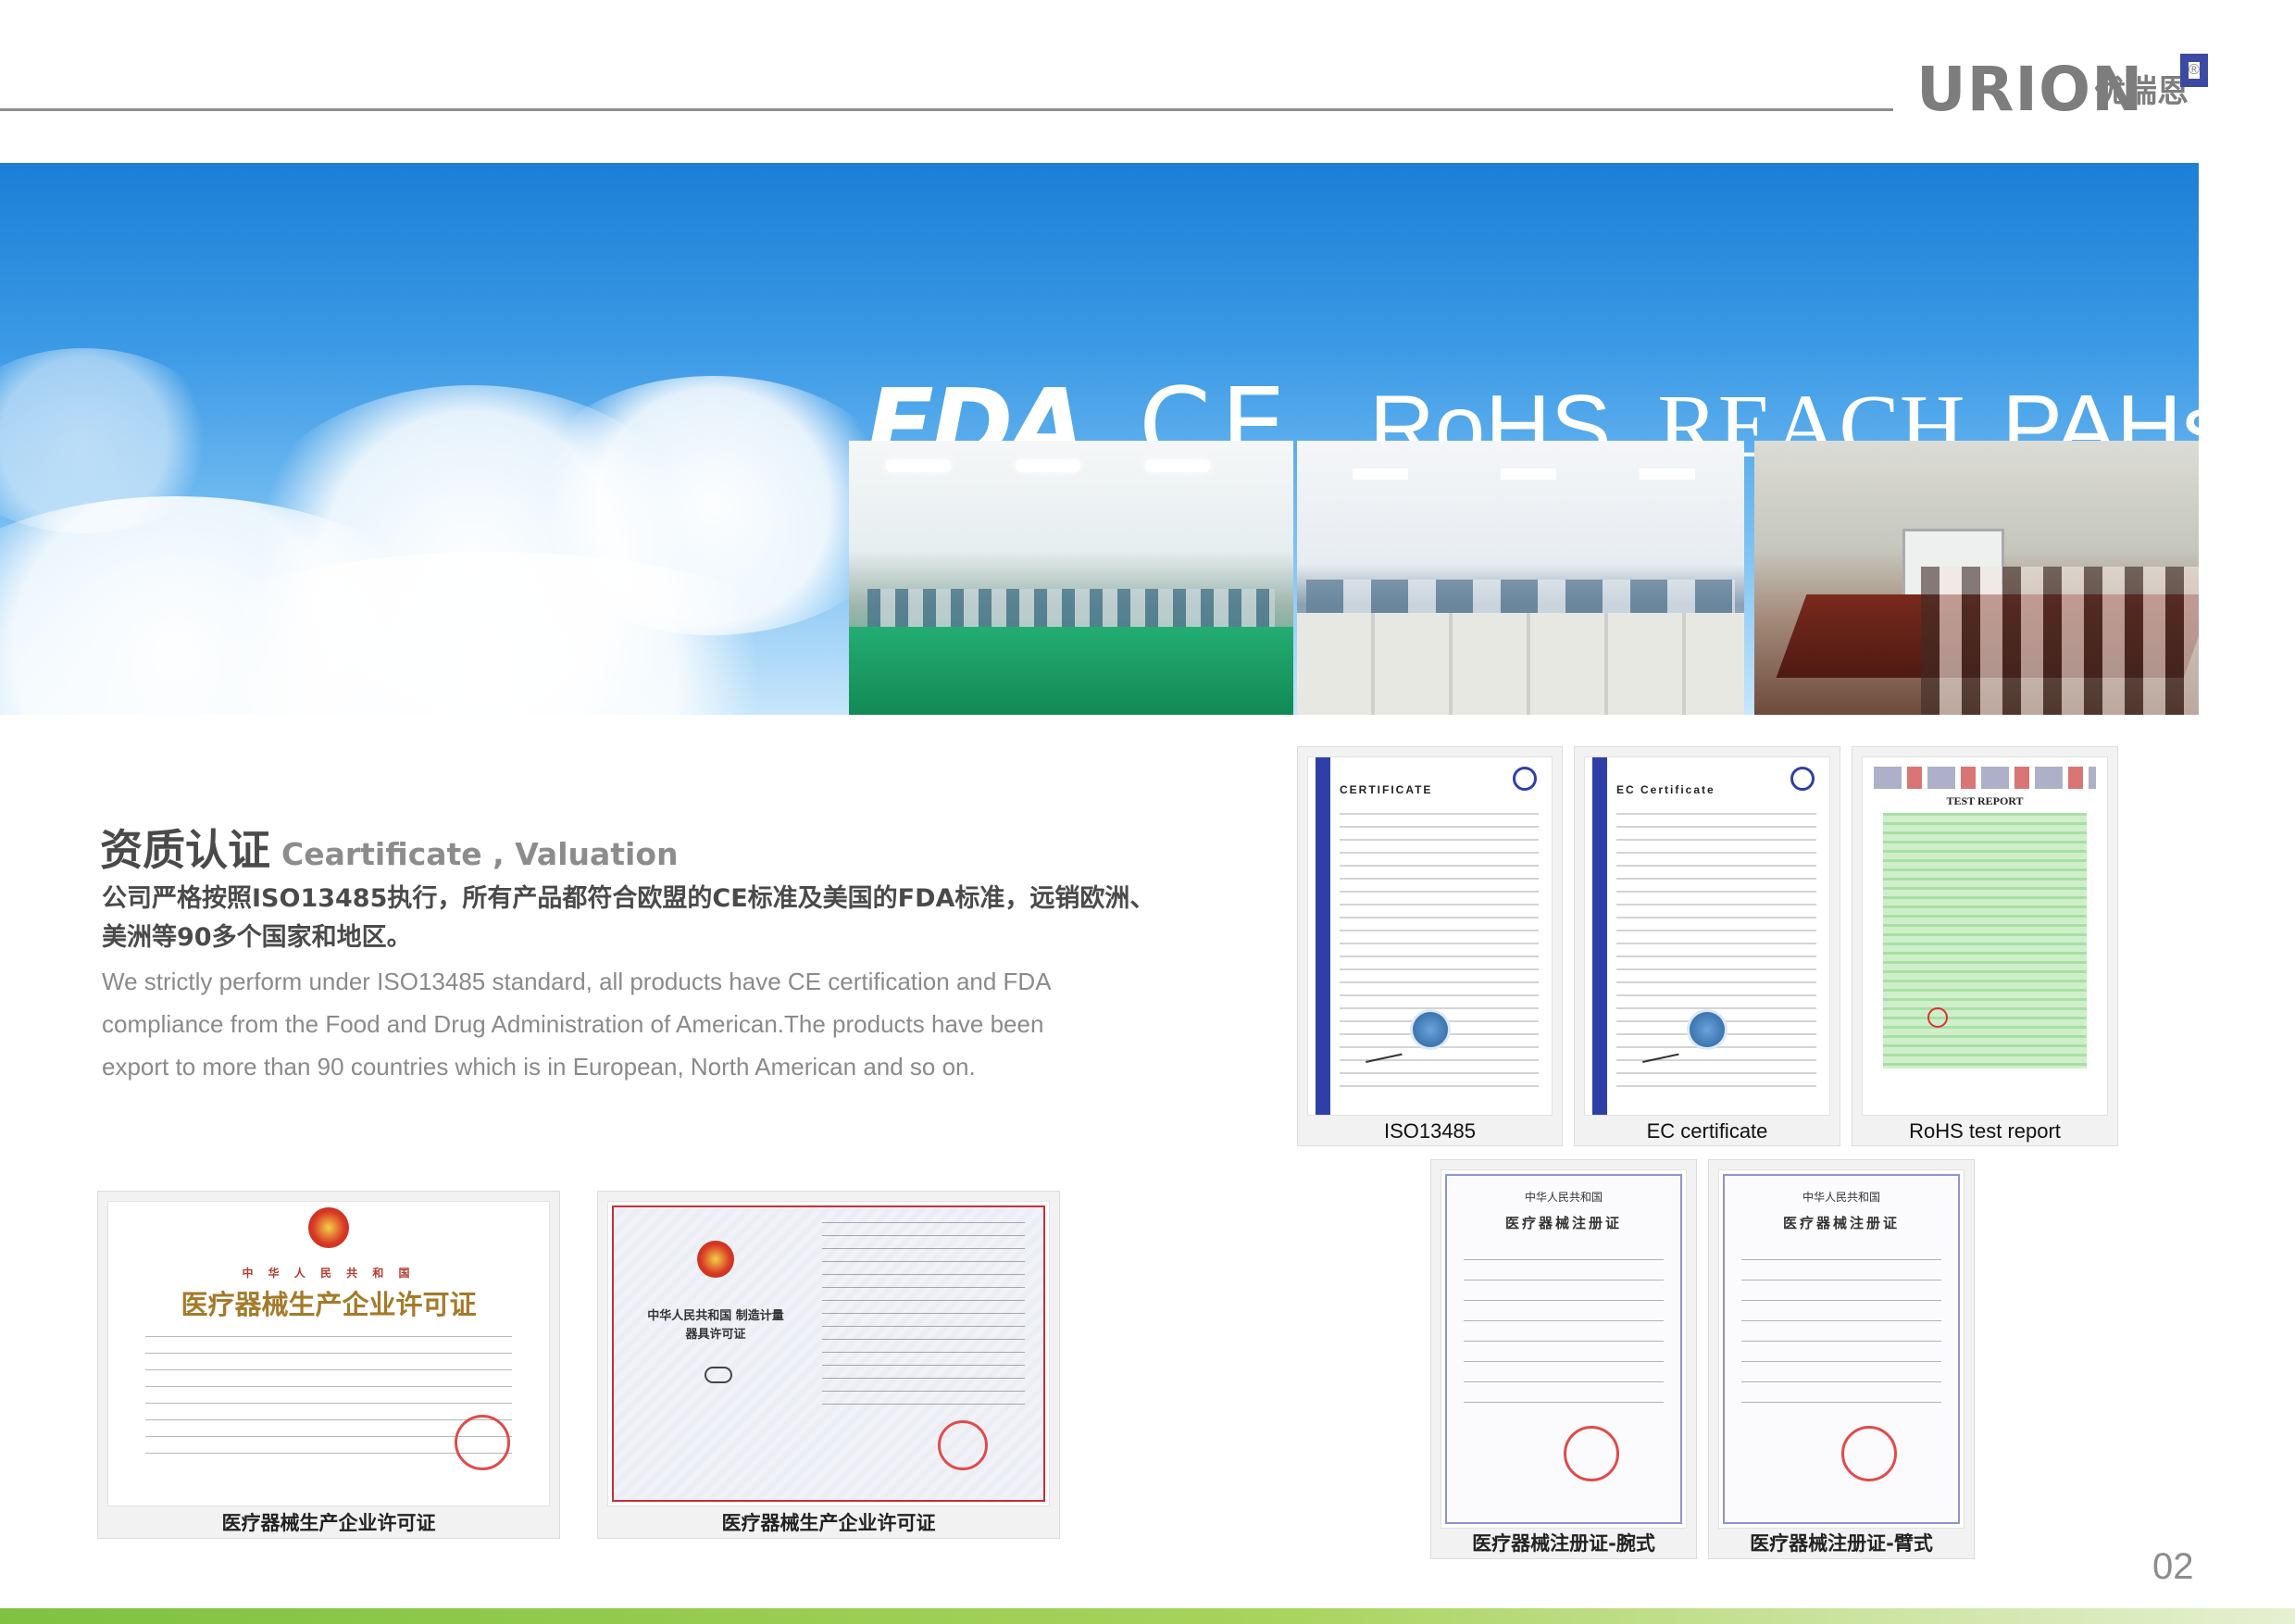  I want to click on certificate-doc-title: 医疗器械生产企业许可证, so click(329, 1304).